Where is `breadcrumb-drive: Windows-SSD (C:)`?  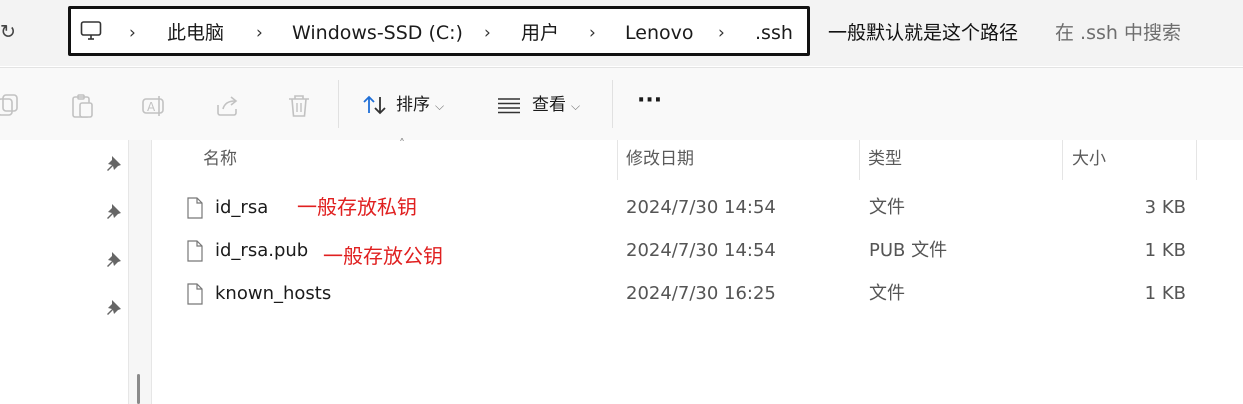
breadcrumb-drive: Windows-SSD (C:) is located at coordinates (377, 33).